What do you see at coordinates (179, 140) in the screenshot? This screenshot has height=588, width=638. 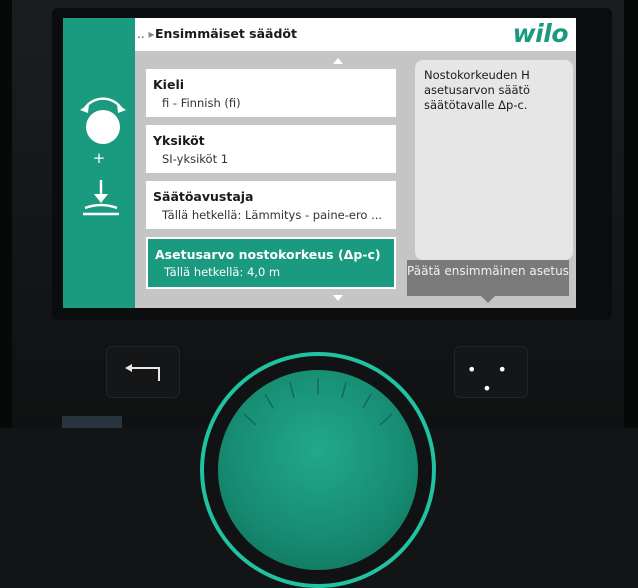 I see `list-item-title: Yksiköt` at bounding box center [179, 140].